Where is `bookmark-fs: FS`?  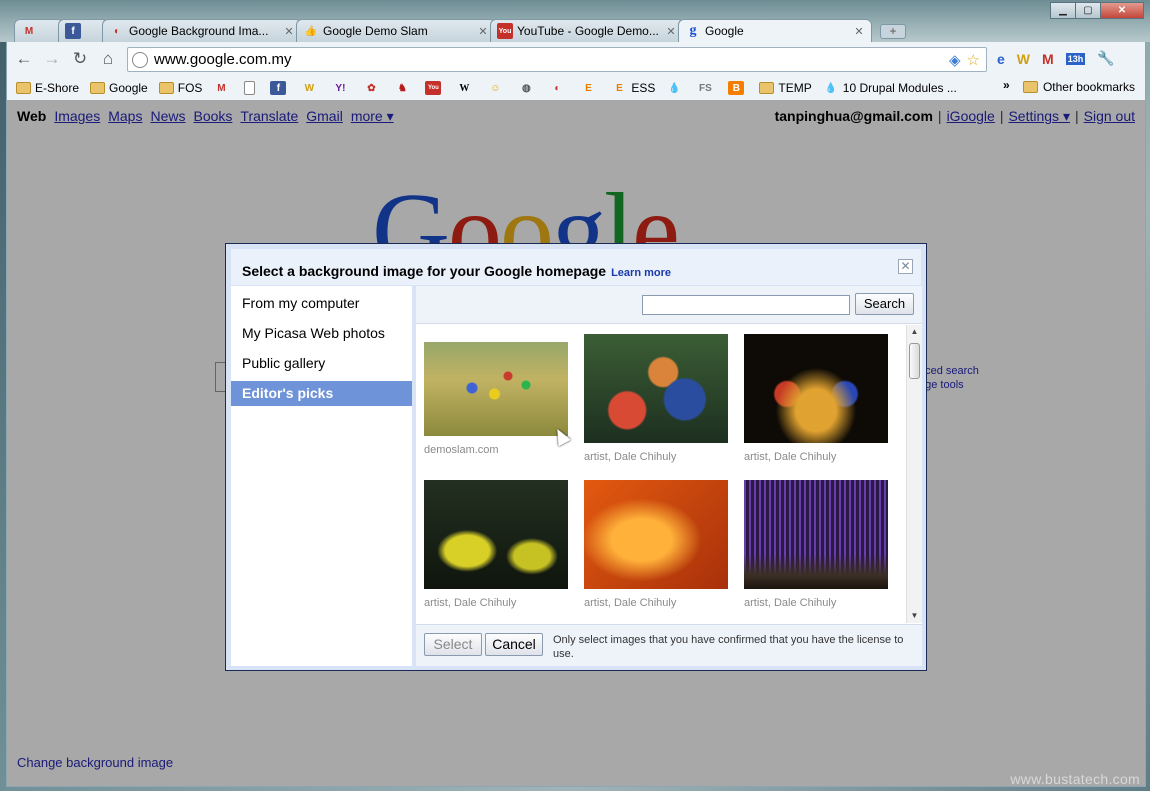 bookmark-fs: FS is located at coordinates (707, 88).